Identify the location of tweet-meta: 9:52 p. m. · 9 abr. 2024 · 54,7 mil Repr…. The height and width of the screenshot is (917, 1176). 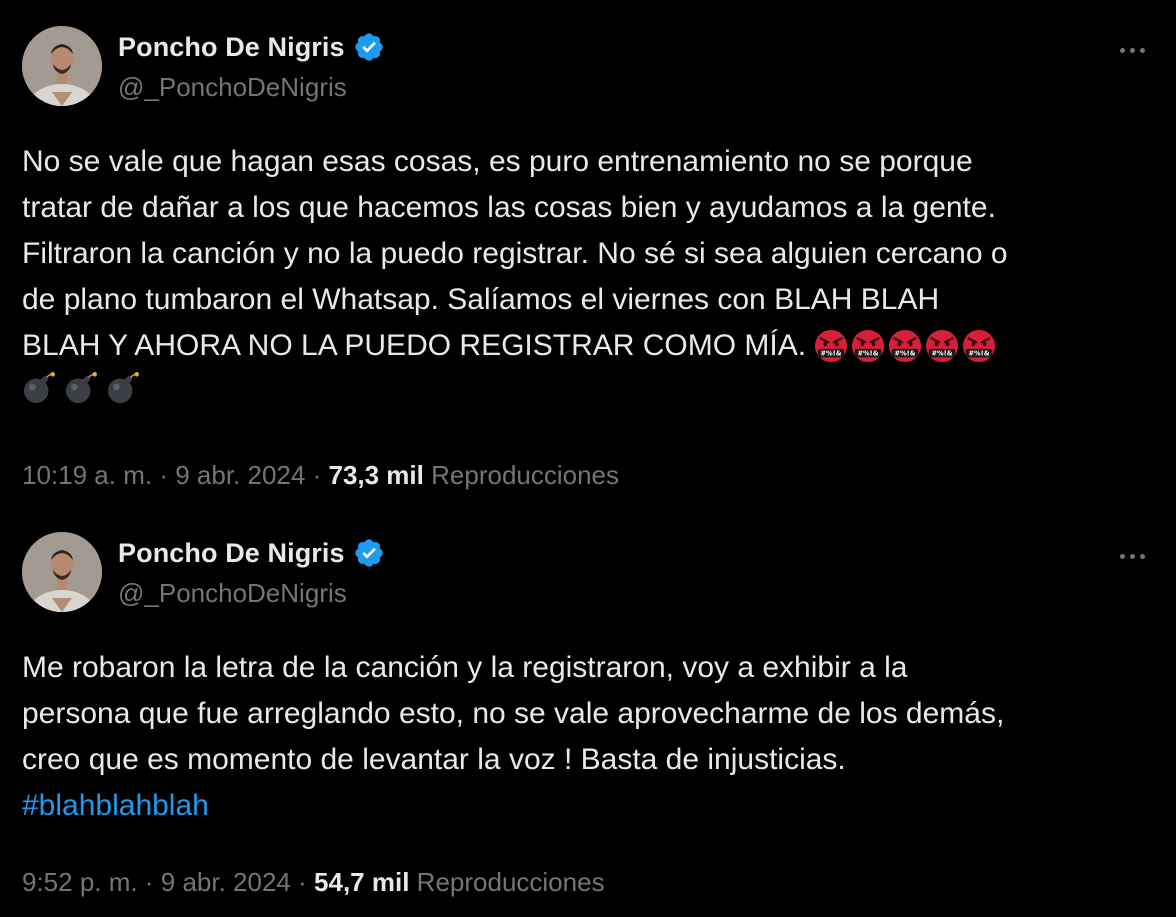
(313, 882).